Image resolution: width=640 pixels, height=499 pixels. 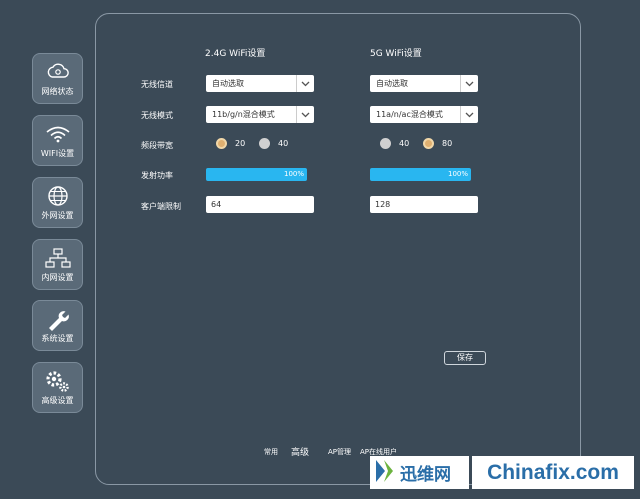 I want to click on sidebar-item-wifi-settings: WIFI设置, so click(x=57, y=140).